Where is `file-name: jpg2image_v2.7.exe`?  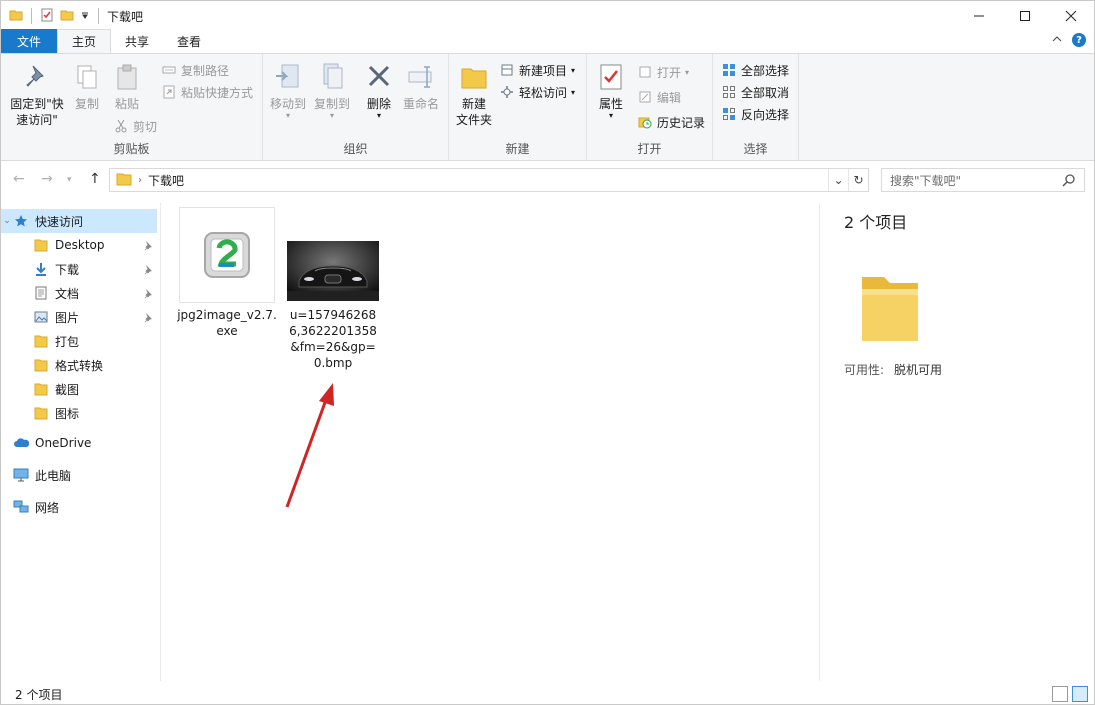 file-name: jpg2image_v2.7.exe is located at coordinates (227, 323).